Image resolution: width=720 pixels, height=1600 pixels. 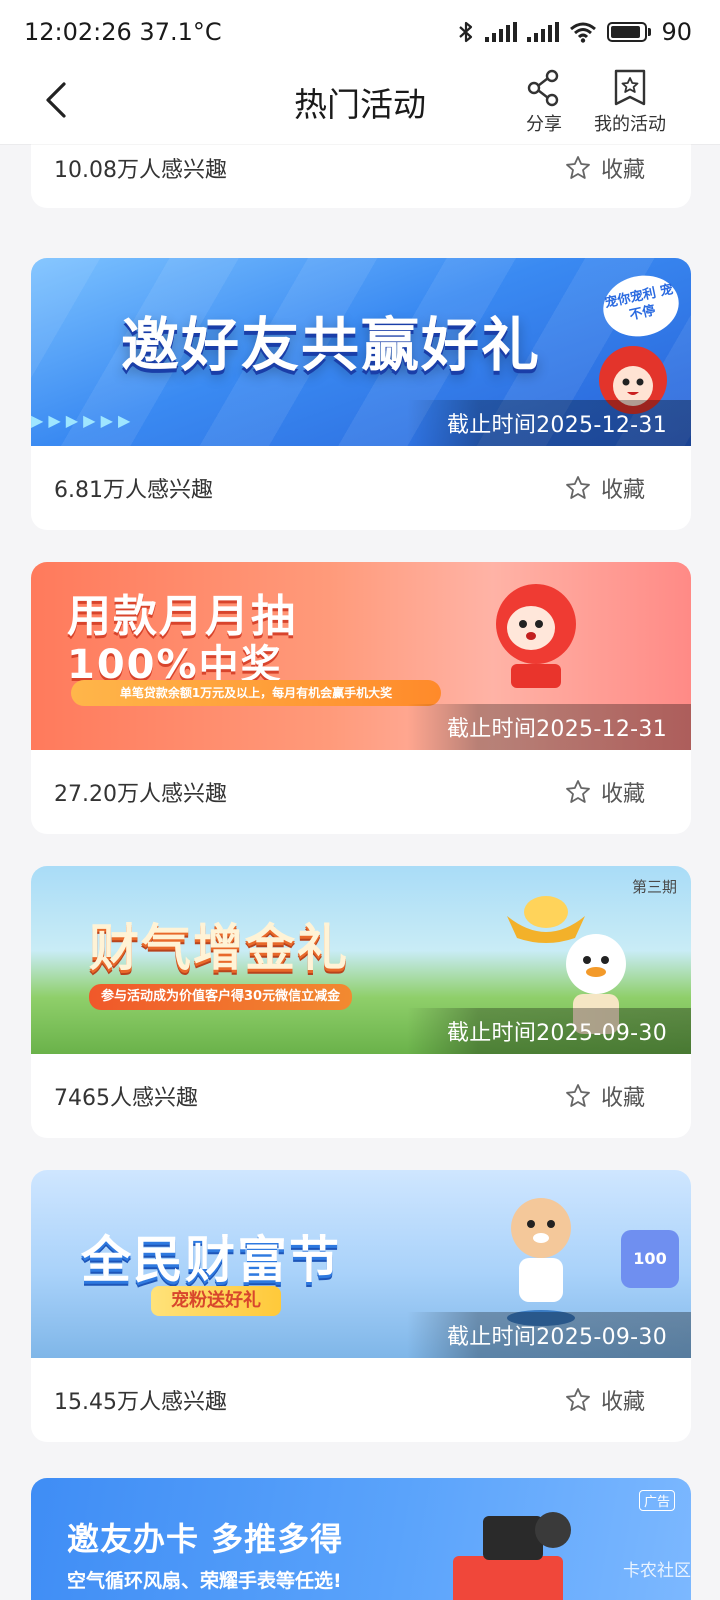 I want to click on status-bar: 12:02:26 37.1°C 90, so click(x=360, y=32).